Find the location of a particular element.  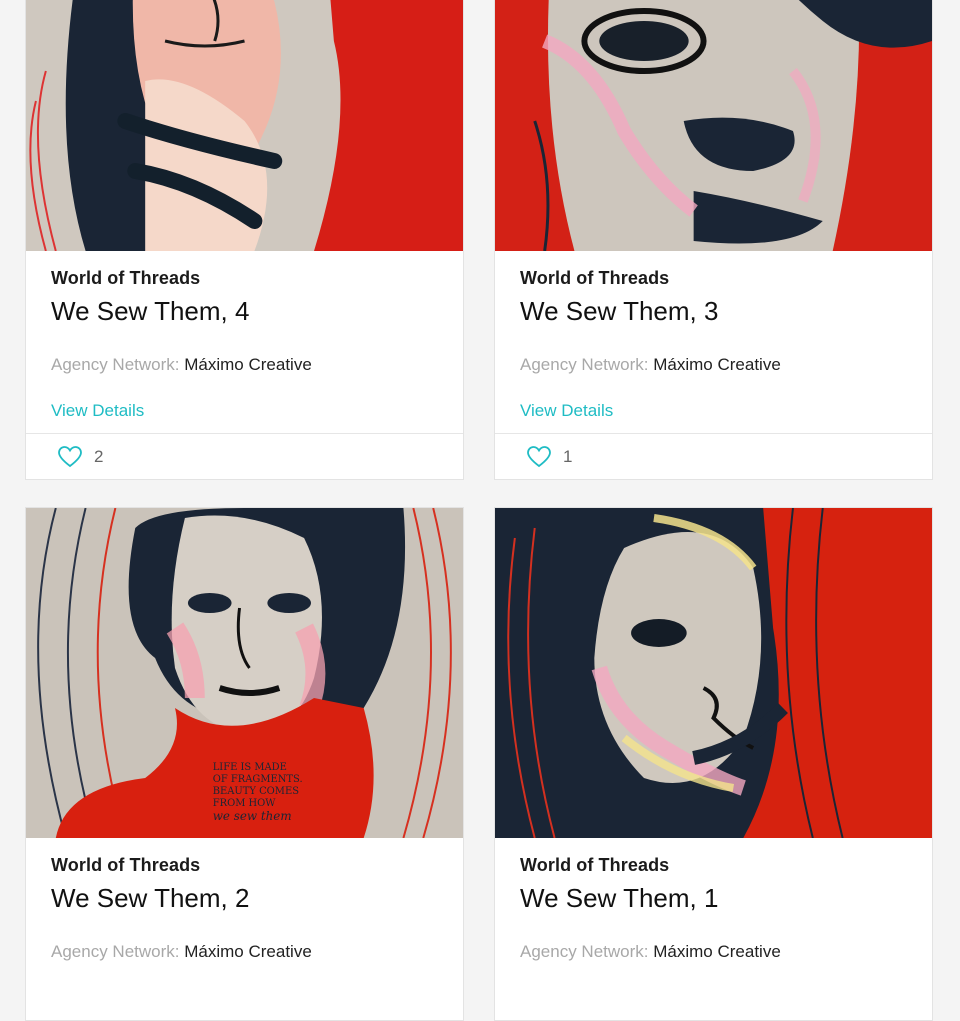

artwork-title: We Sew Them, 1 is located at coordinates (619, 898).